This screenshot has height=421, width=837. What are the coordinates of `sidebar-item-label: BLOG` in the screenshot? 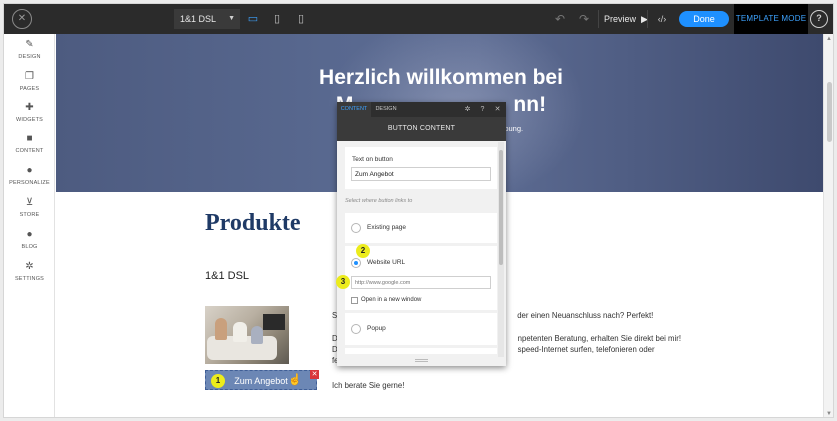 It's located at (29, 247).